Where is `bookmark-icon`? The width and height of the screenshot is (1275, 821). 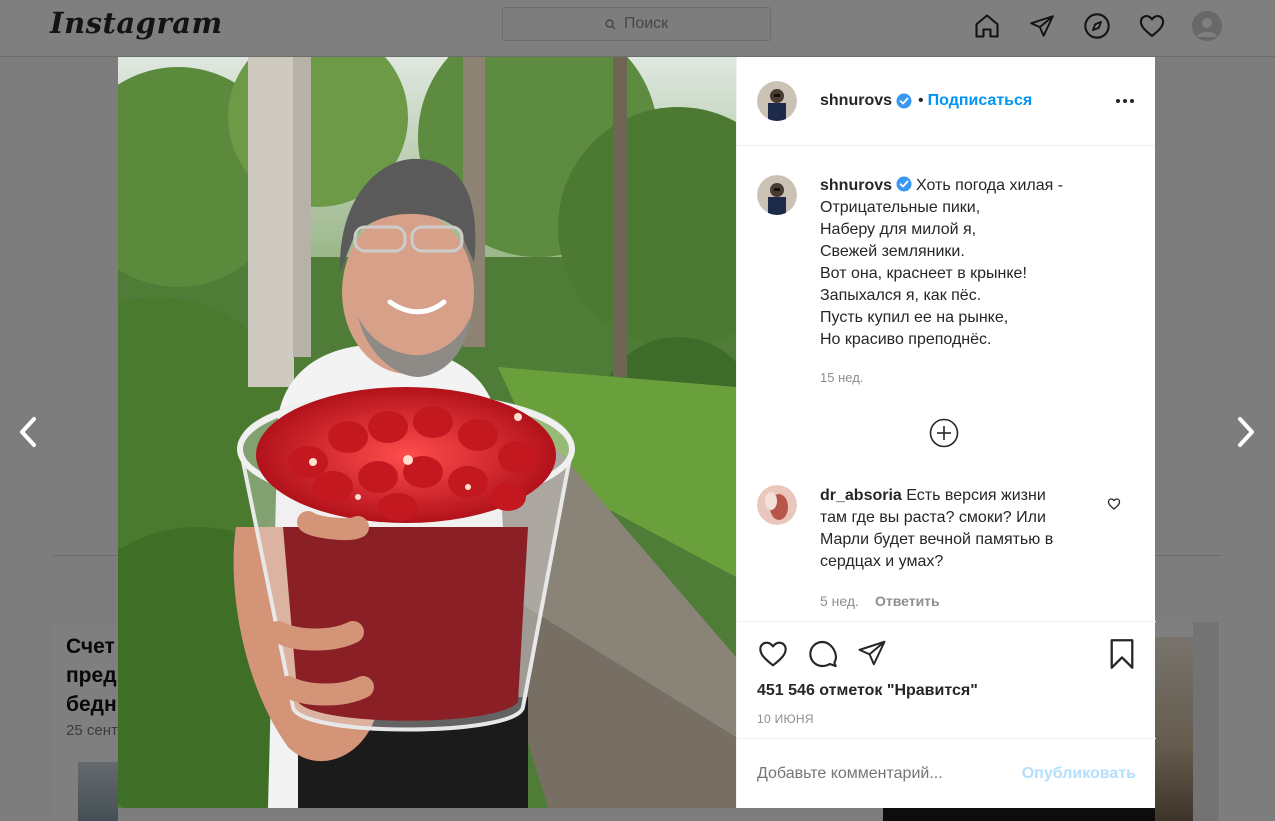 bookmark-icon is located at coordinates (1122, 656).